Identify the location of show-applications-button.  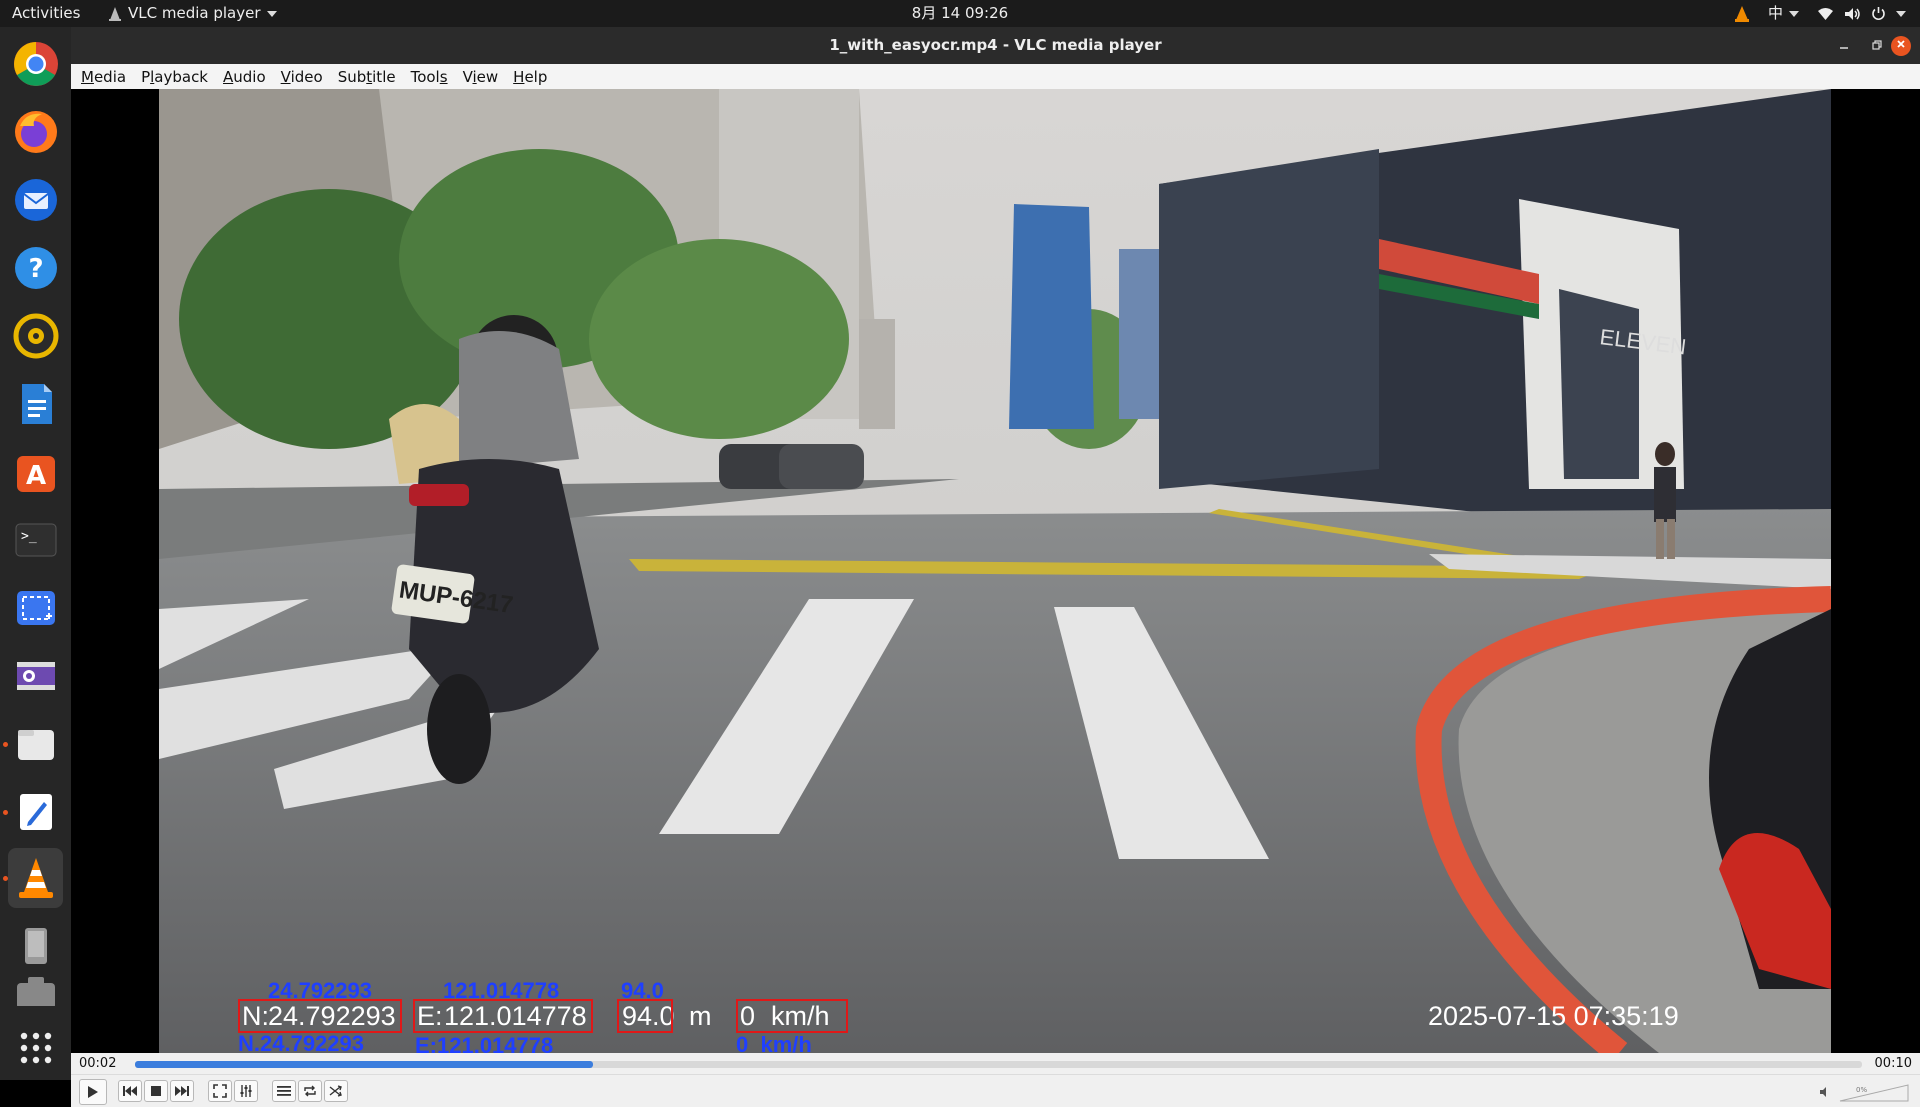
(35, 1048).